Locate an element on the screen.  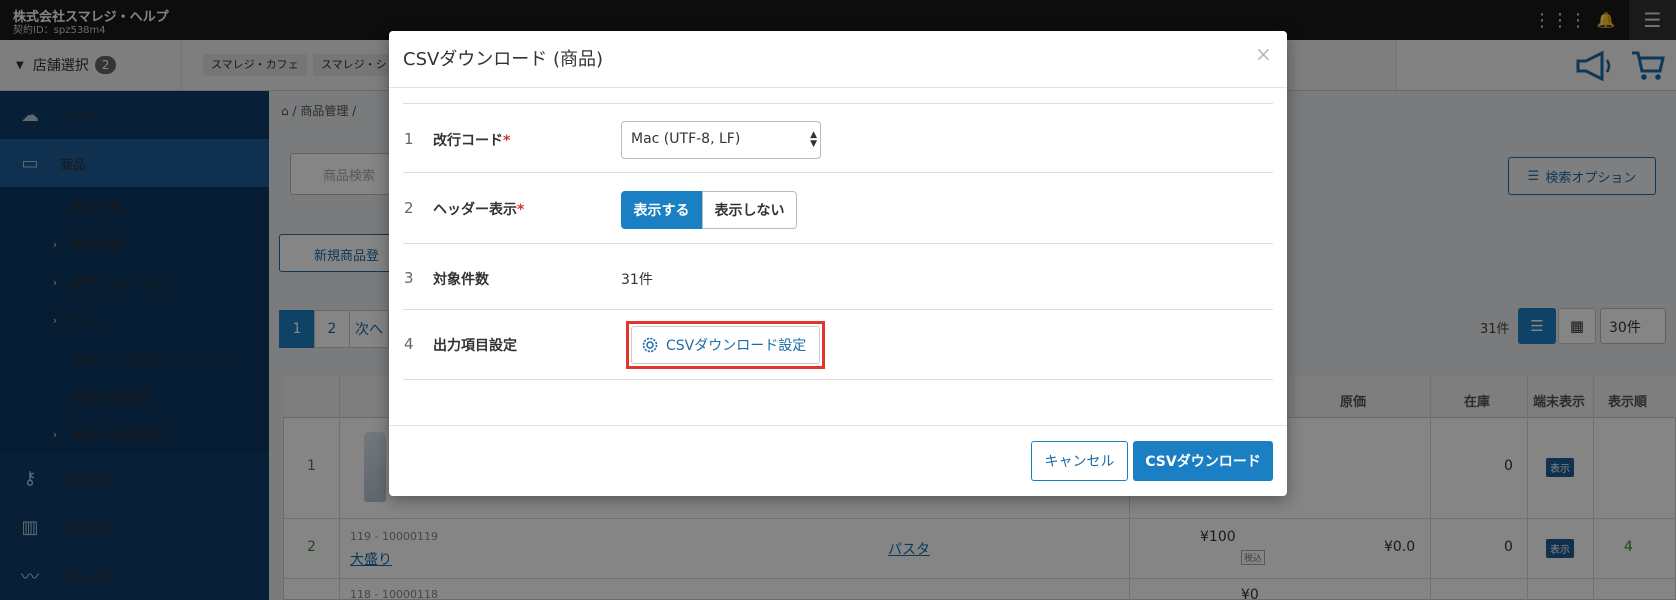
field-label: ヘッダー表示* is located at coordinates (479, 210).